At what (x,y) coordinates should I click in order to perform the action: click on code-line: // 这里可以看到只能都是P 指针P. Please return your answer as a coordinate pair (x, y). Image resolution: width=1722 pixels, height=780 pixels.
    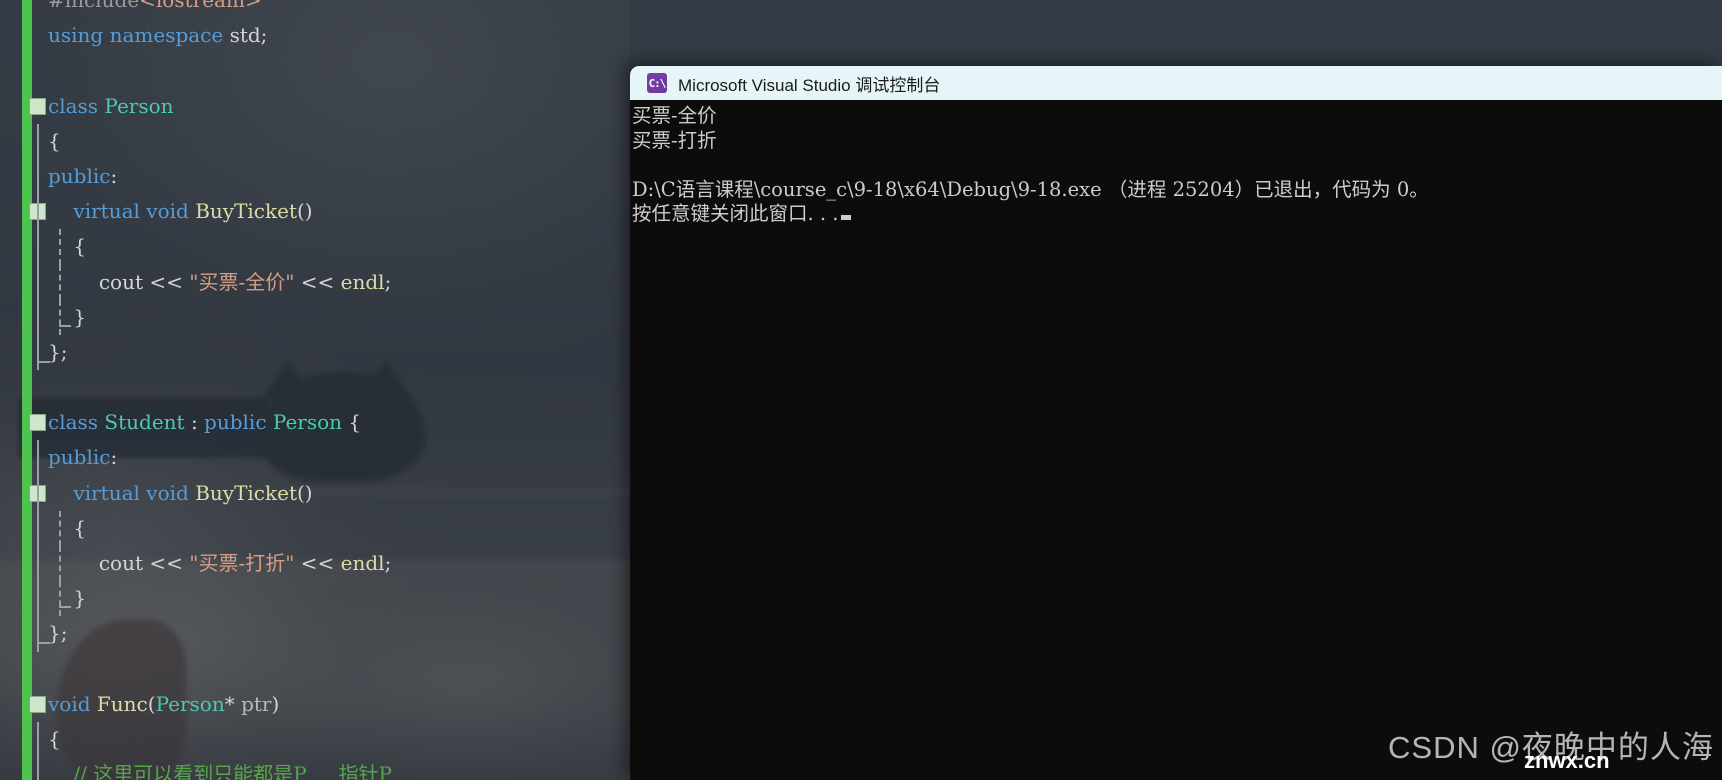
    Looking at the image, I should click on (315, 768).